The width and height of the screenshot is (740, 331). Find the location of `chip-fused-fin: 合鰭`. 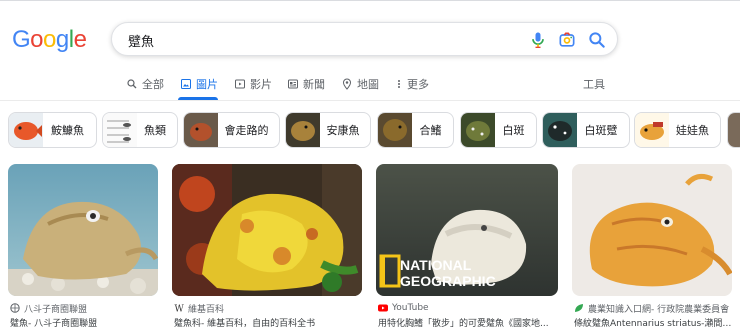

chip-fused-fin: 合鰭 is located at coordinates (415, 130).